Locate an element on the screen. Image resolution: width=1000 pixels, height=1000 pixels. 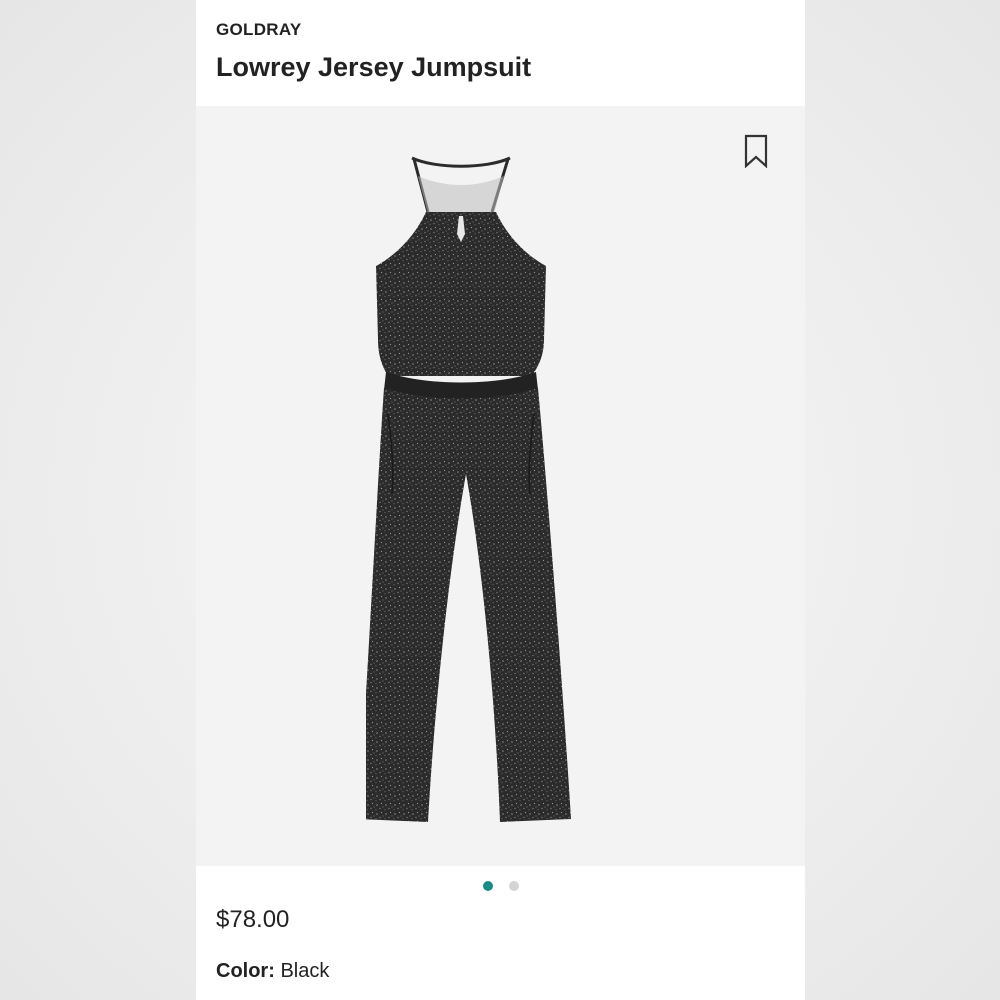
product-price: $78.00 is located at coordinates (253, 919).